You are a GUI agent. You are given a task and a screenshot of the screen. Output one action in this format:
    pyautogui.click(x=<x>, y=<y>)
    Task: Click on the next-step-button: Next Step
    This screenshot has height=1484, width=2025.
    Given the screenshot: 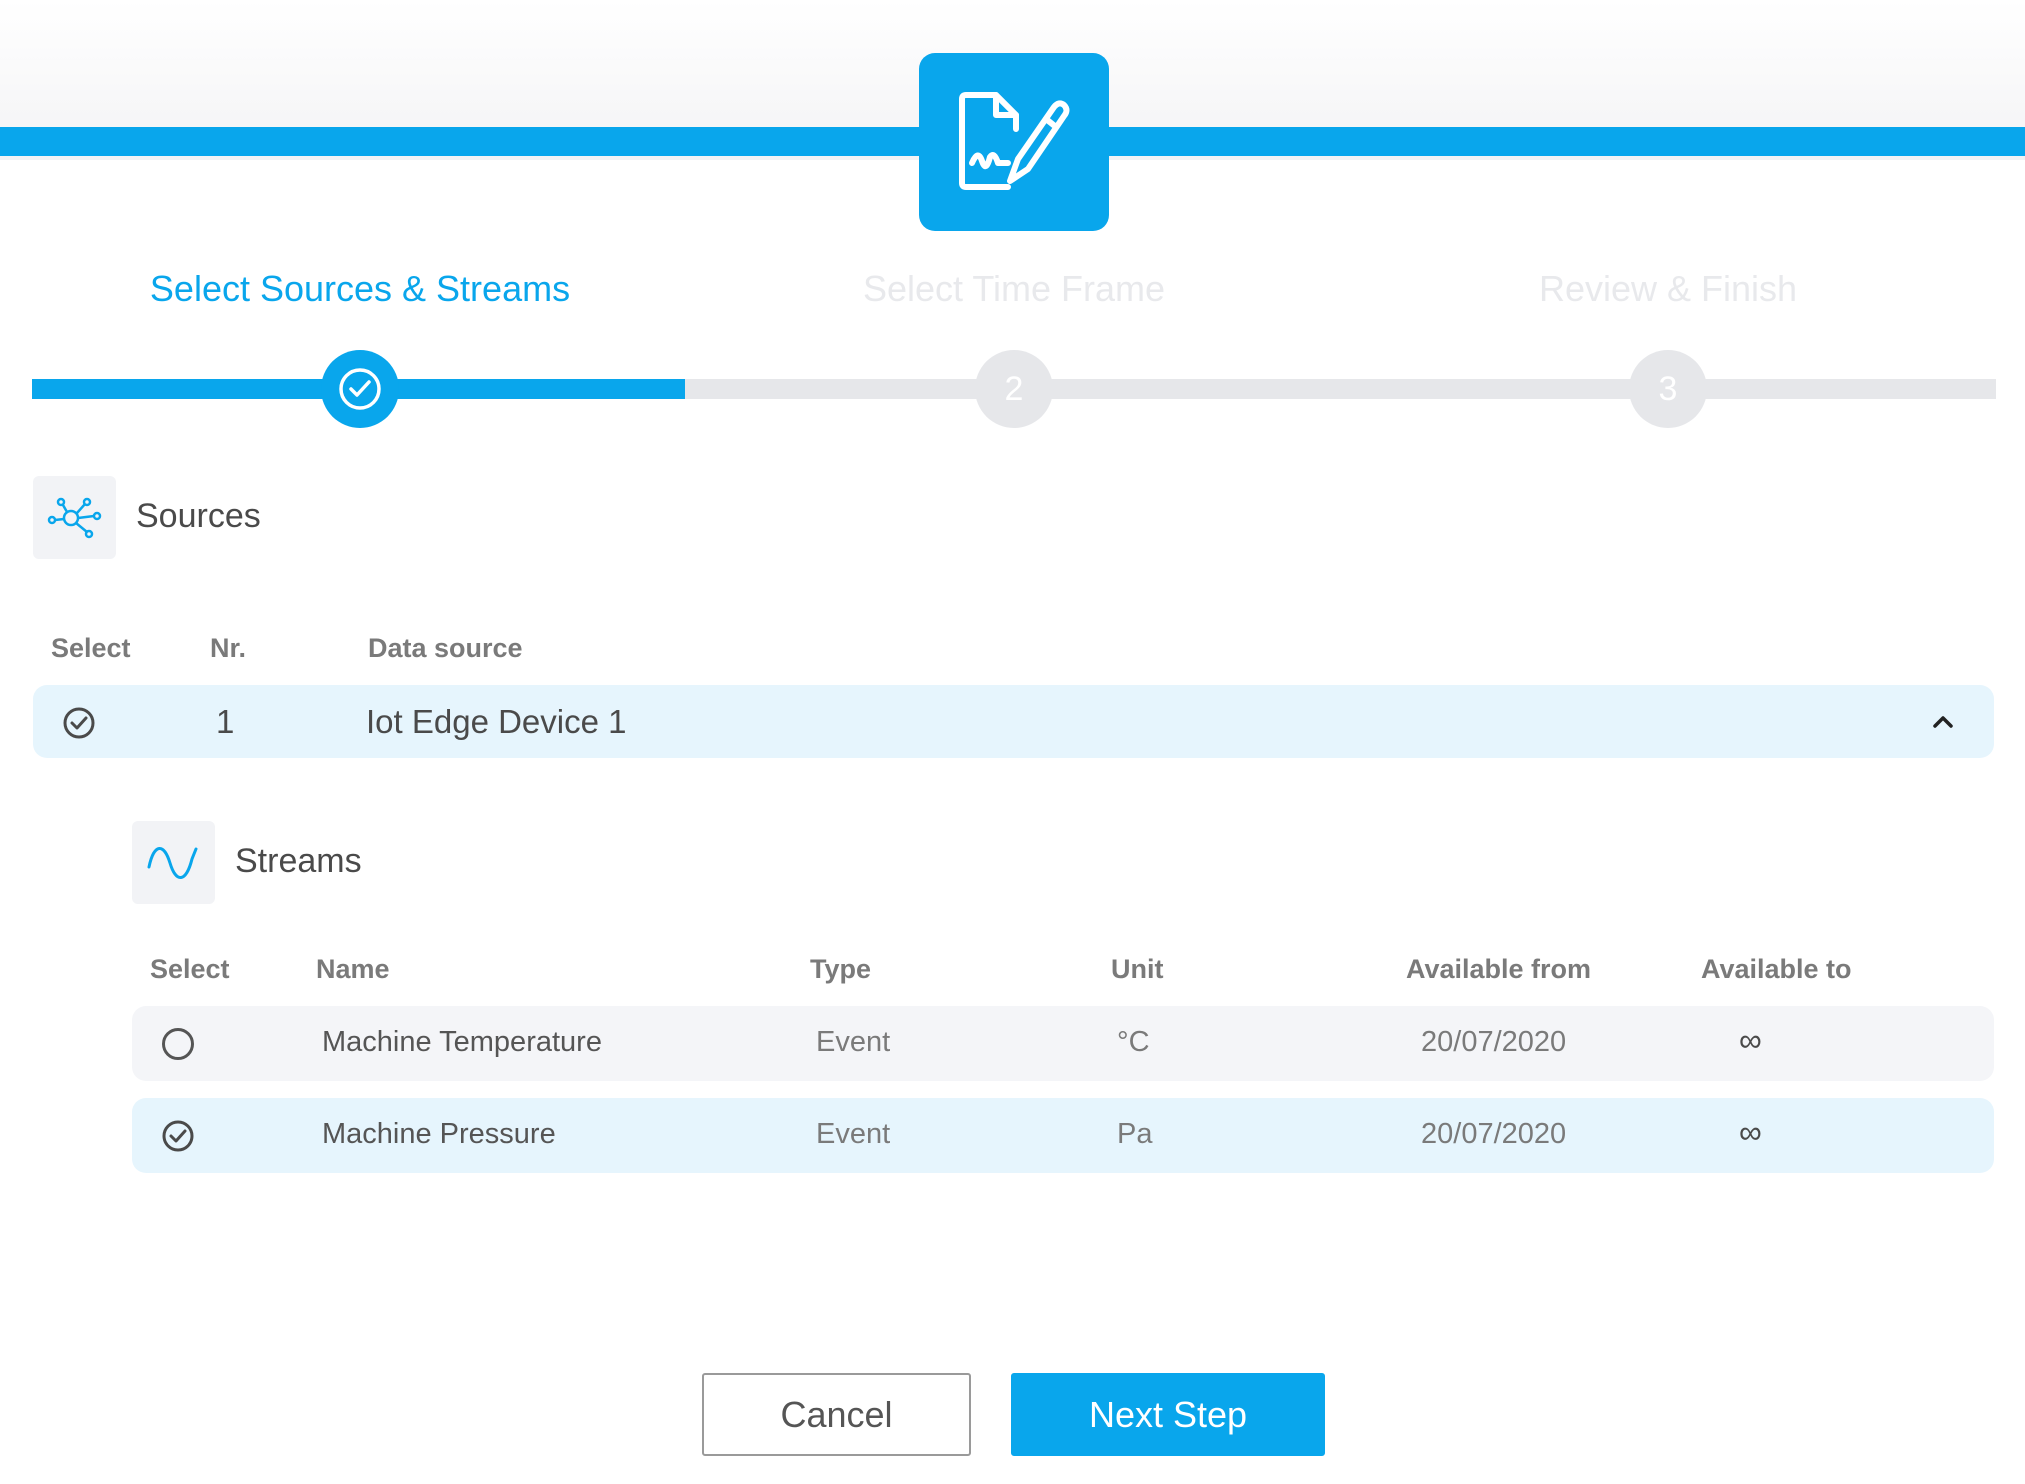 What is the action you would take?
    pyautogui.click(x=1168, y=1414)
    